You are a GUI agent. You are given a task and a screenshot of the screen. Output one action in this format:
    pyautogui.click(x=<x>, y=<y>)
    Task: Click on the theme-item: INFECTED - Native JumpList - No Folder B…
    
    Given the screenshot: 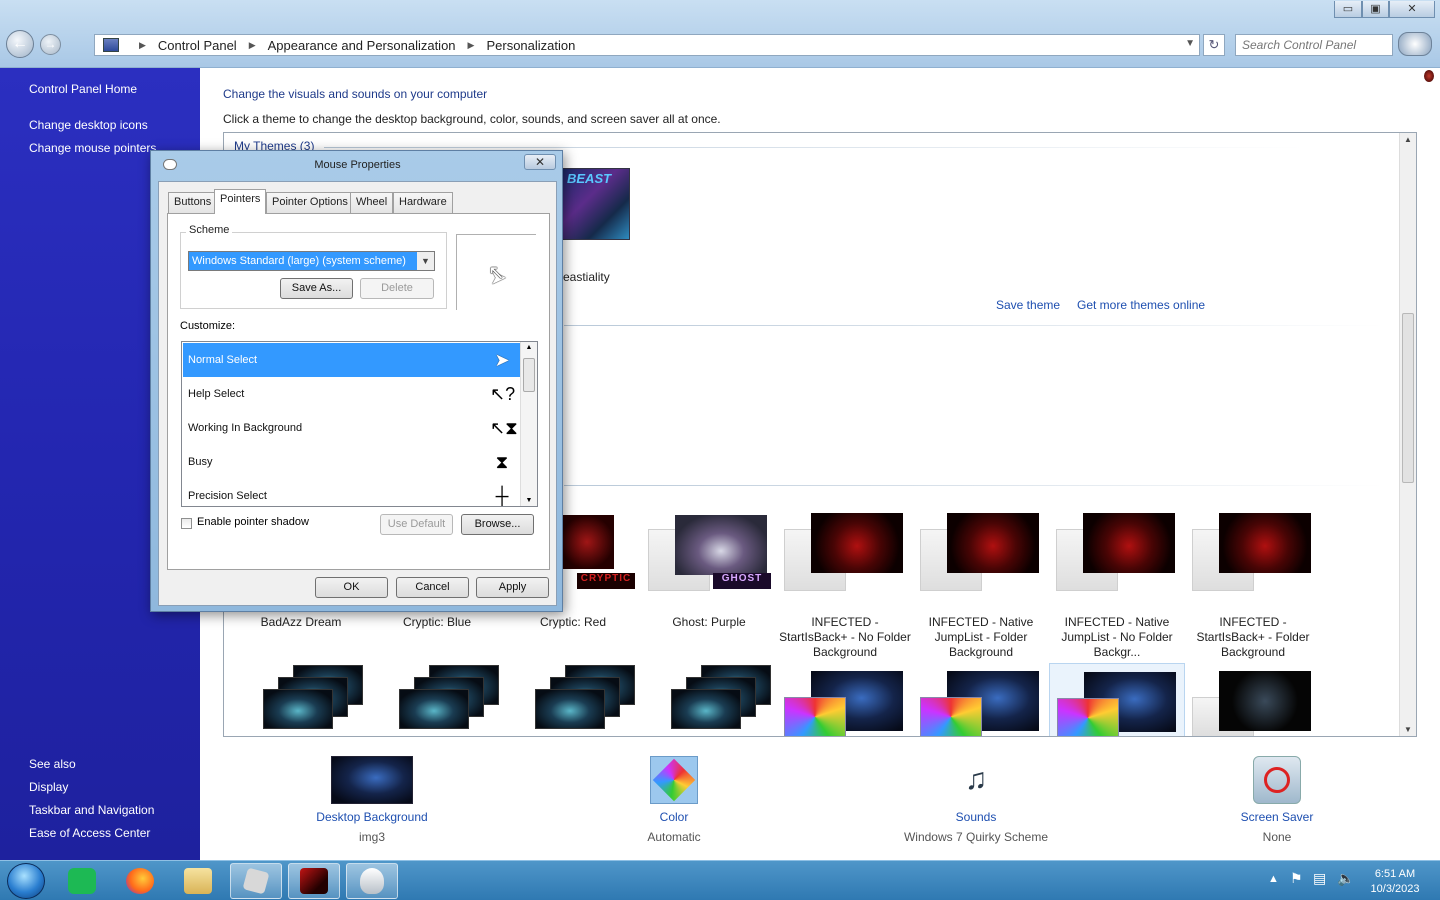 What is the action you would take?
    pyautogui.click(x=1117, y=588)
    